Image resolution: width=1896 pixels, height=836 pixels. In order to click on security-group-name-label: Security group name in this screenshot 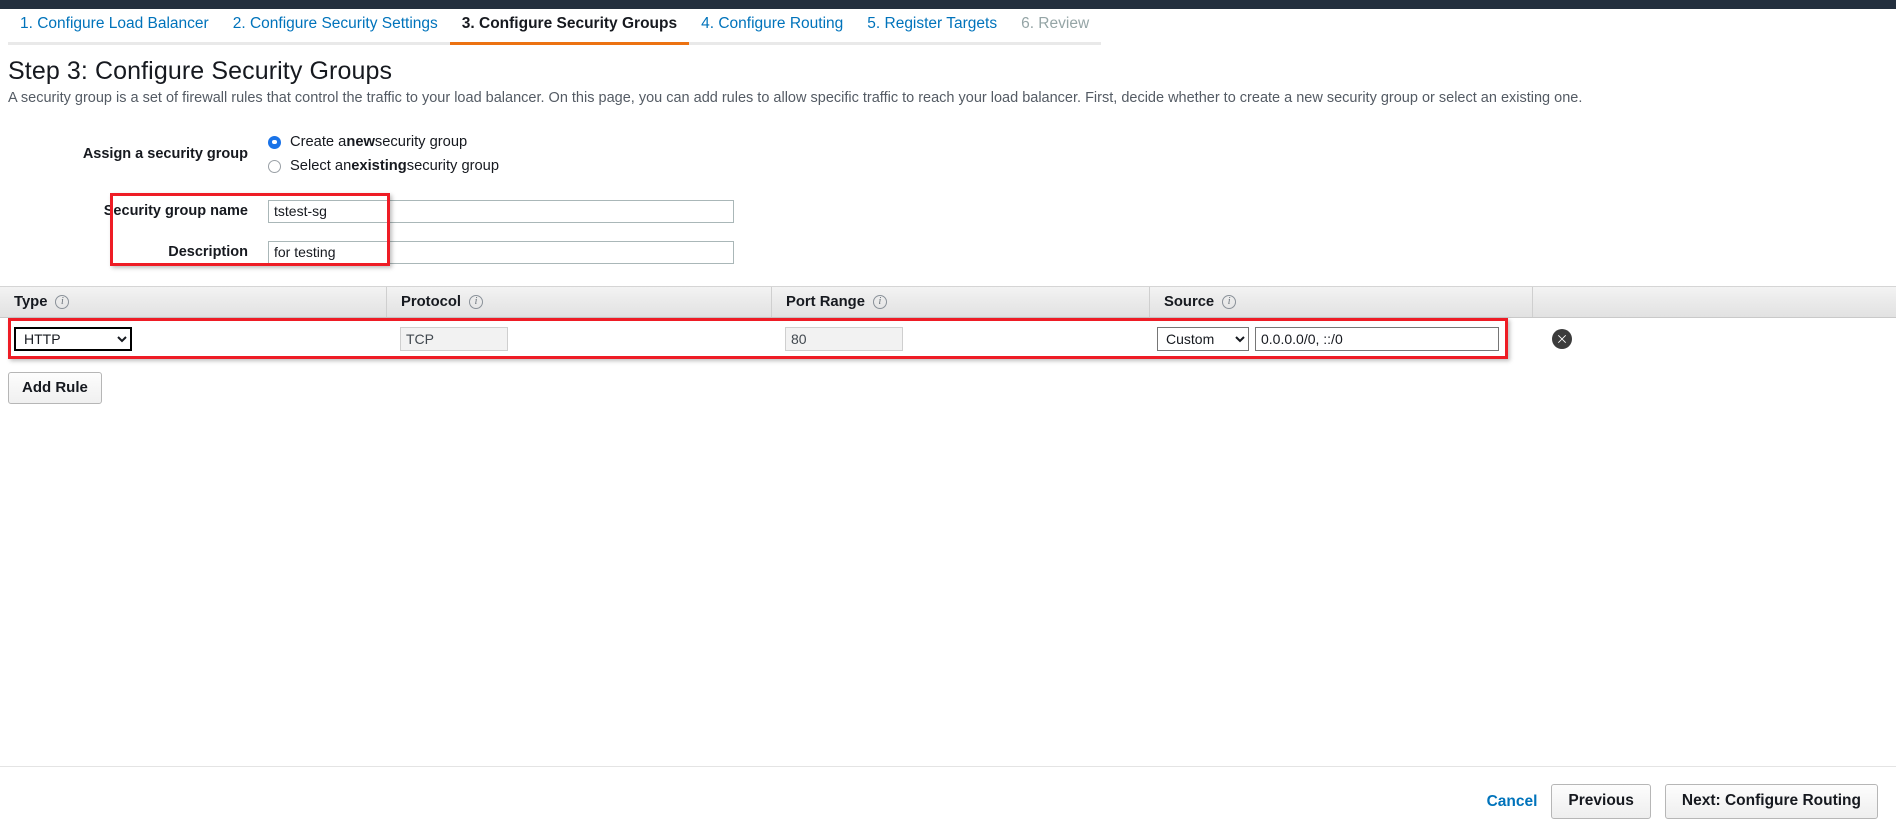, I will do `click(175, 211)`.